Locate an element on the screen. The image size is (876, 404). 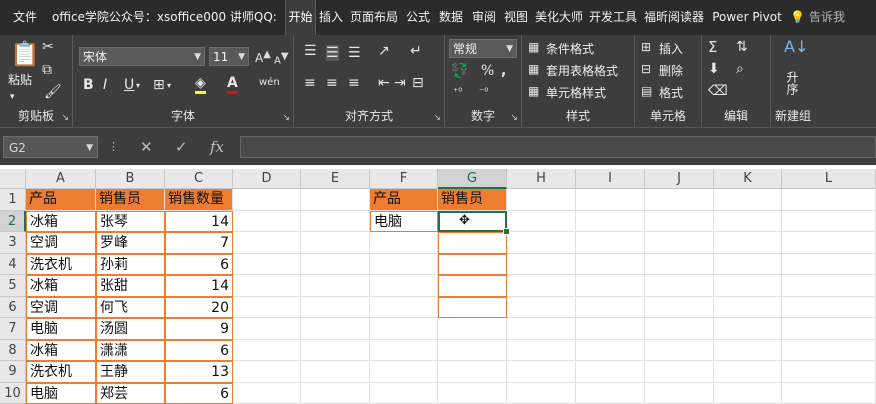
cell-l5 is located at coordinates (829, 286).